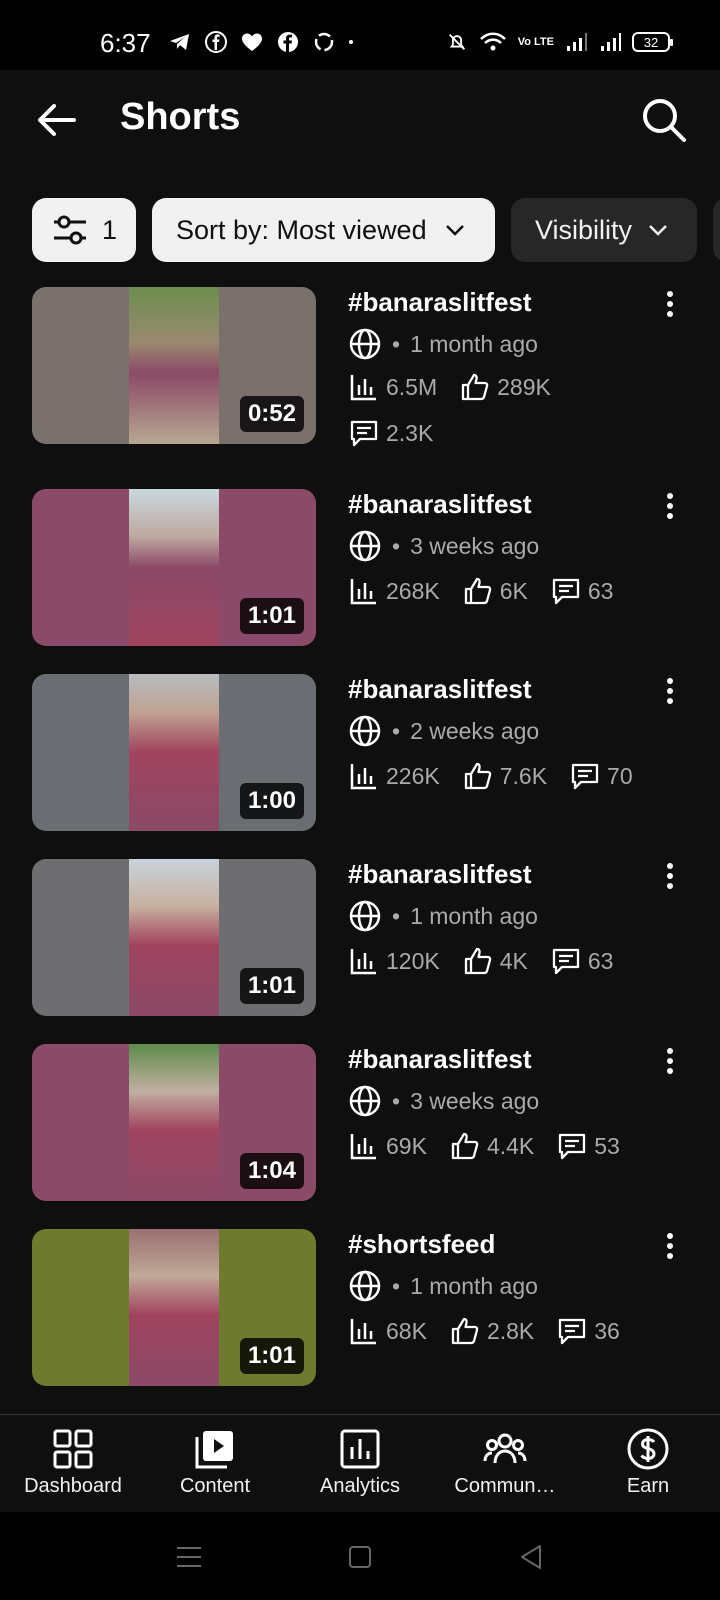 The image size is (720, 1600). What do you see at coordinates (360, 1449) in the screenshot?
I see `analytics-icon` at bounding box center [360, 1449].